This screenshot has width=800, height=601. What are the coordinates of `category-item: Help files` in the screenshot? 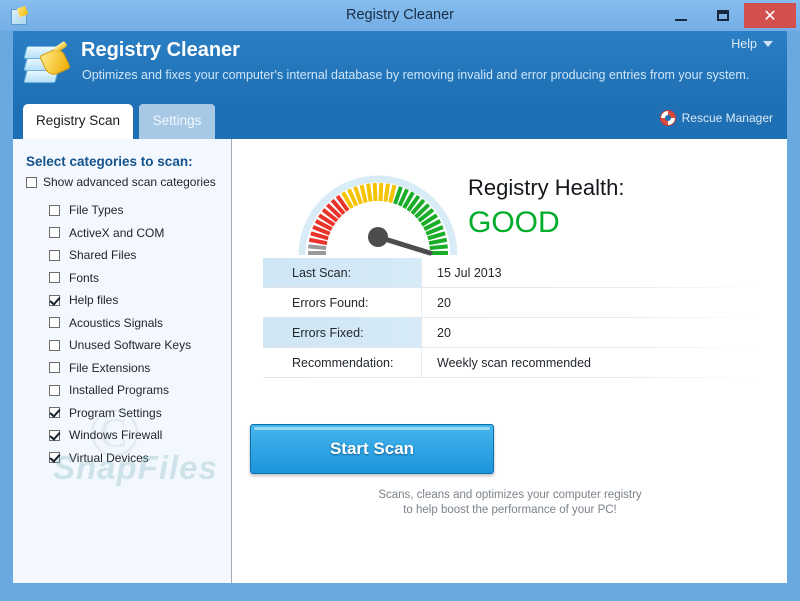 It's located at (120, 300).